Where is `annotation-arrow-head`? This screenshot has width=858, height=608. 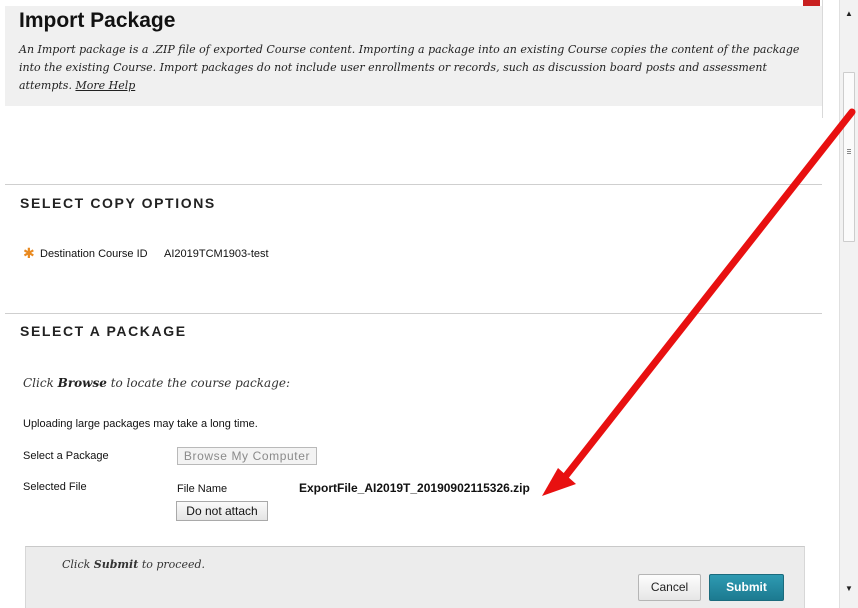 annotation-arrow-head is located at coordinates (559, 482).